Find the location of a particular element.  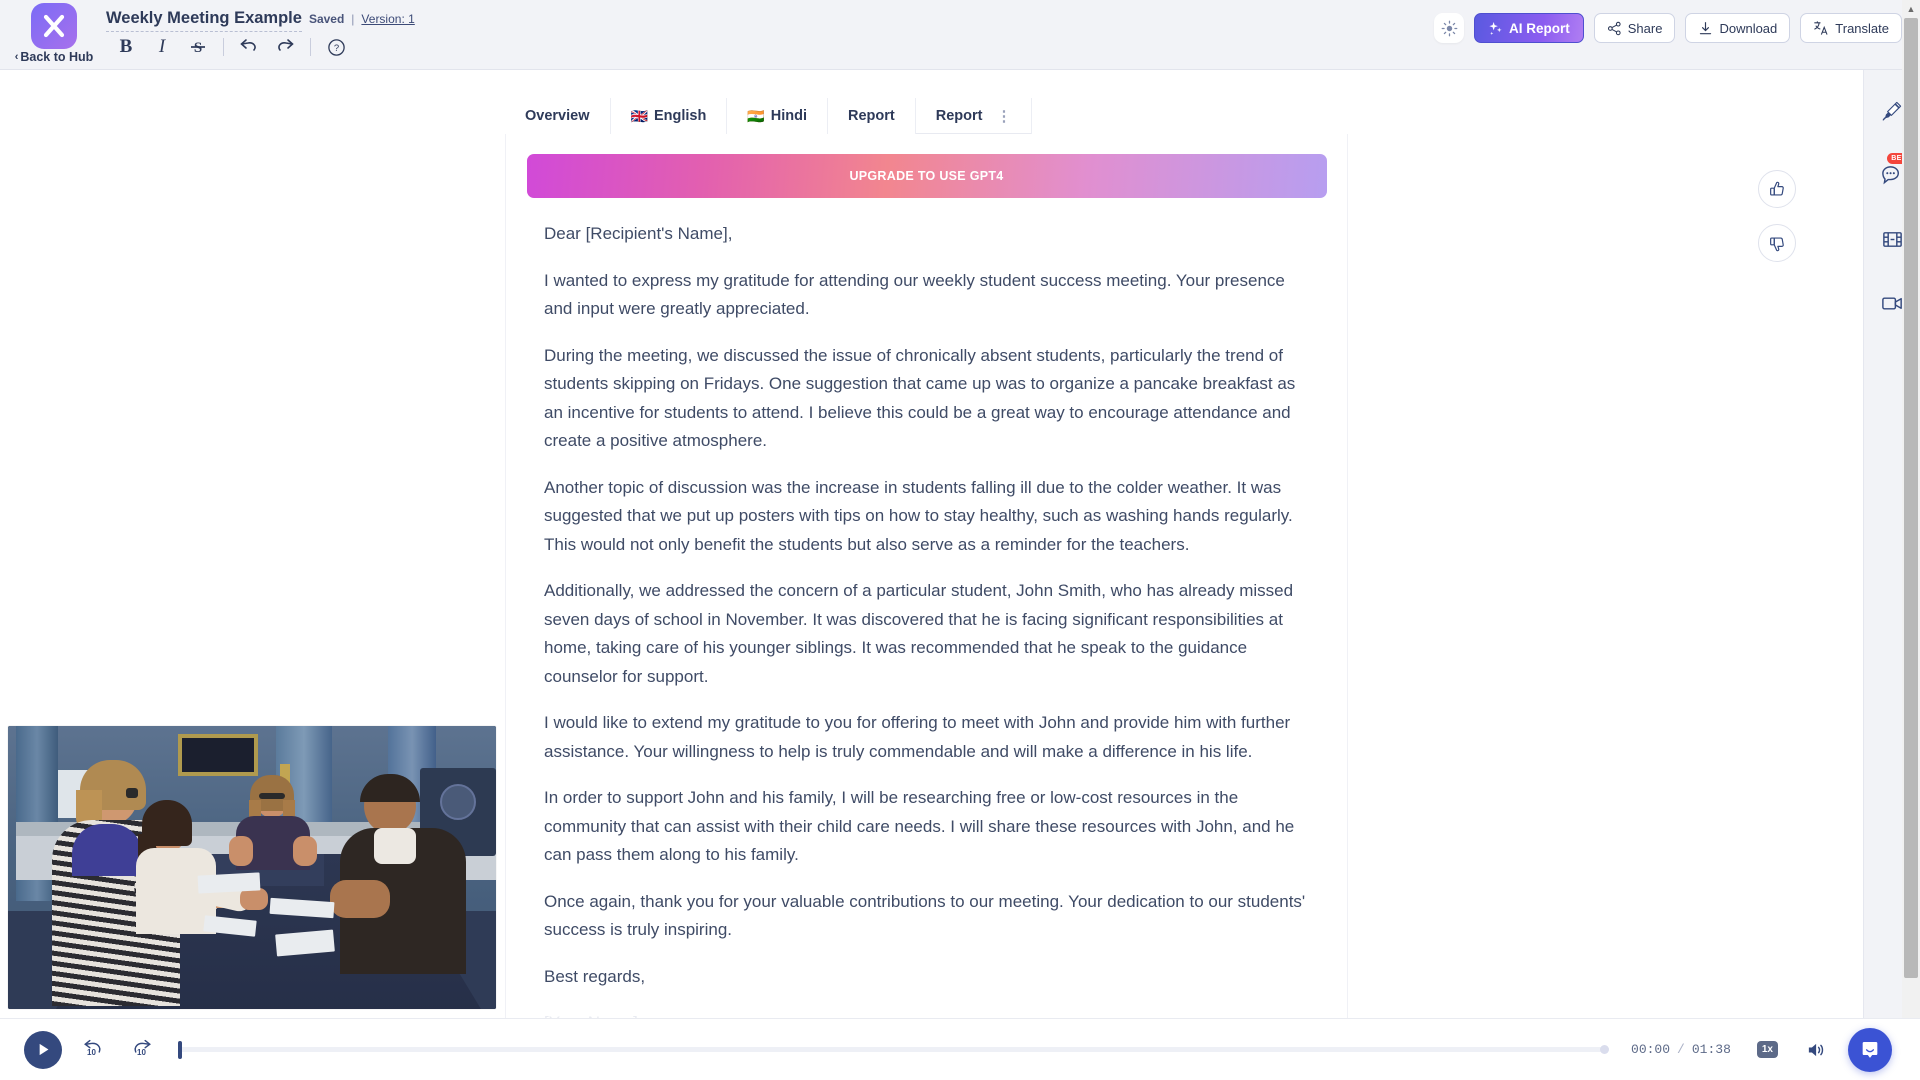

rewind-10-button: 10 is located at coordinates (93, 1050).